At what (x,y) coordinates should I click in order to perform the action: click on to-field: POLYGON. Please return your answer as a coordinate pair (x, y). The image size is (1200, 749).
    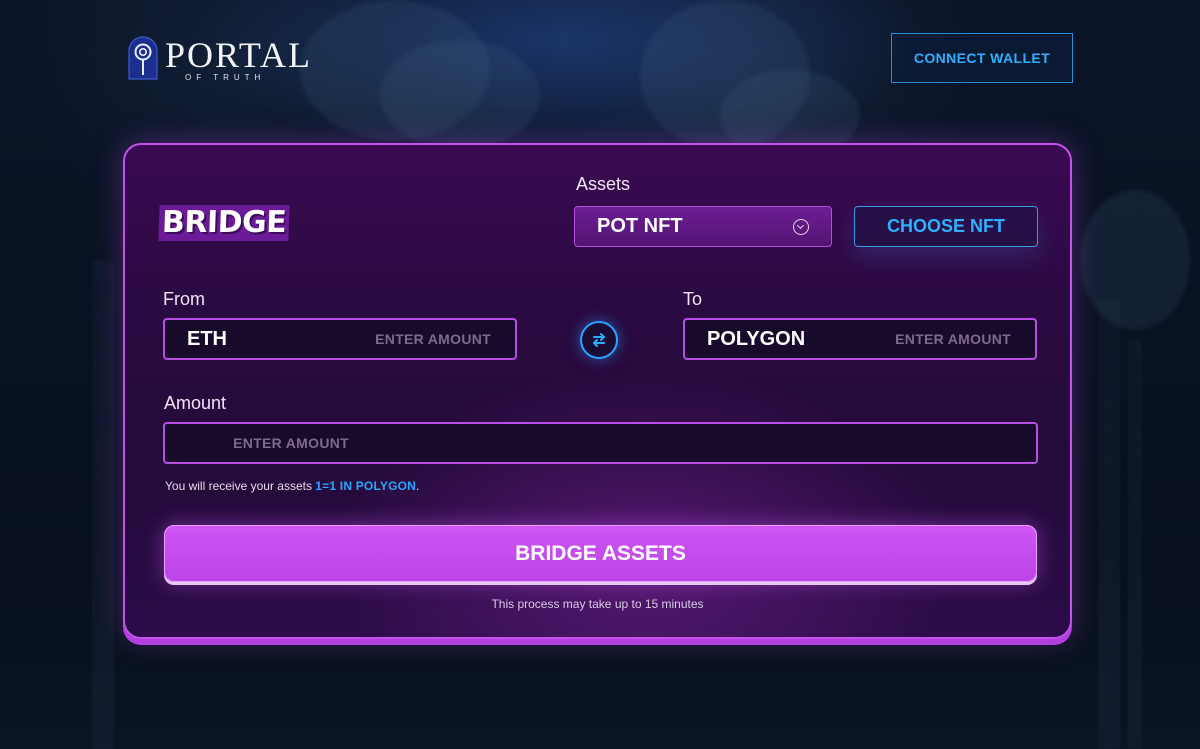
    Looking at the image, I should click on (860, 339).